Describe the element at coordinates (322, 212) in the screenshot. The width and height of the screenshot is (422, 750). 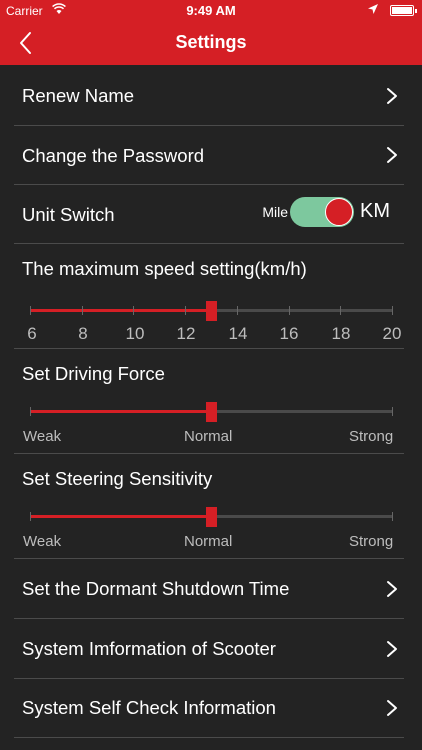
I see `unit-toggle` at that location.